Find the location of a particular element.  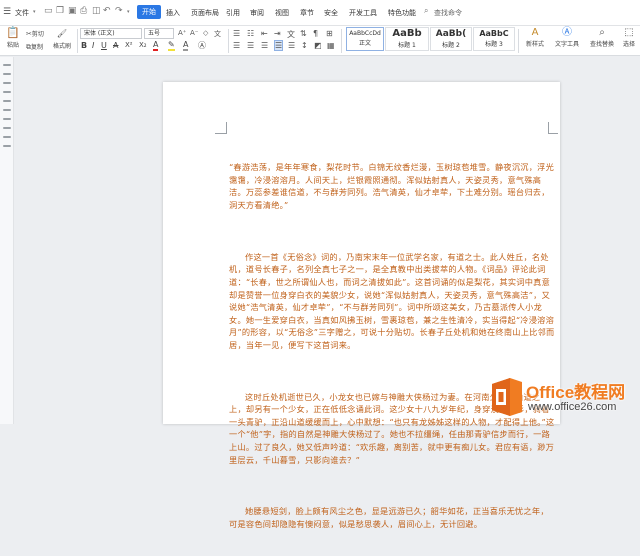

find-replace-button: ⌕ 查找替换 is located at coordinates (602, 37).